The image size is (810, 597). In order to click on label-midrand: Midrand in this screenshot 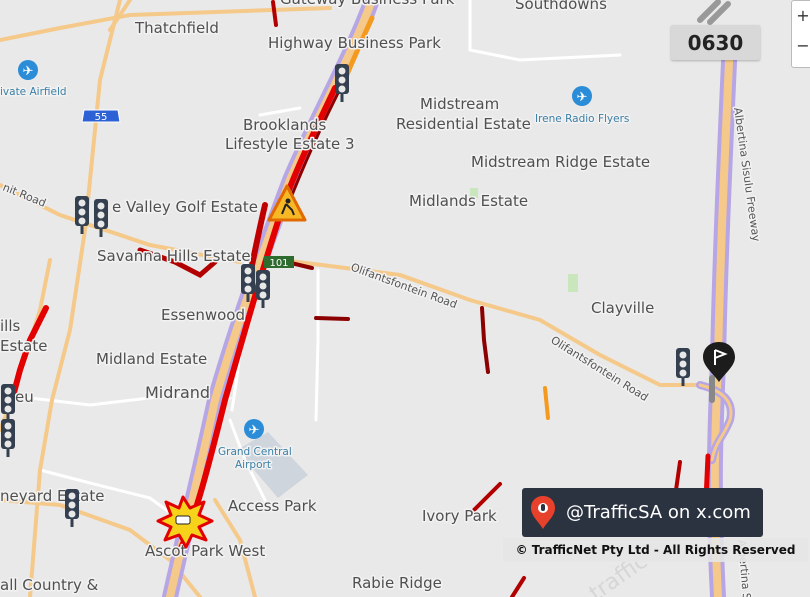, I will do `click(177, 392)`.